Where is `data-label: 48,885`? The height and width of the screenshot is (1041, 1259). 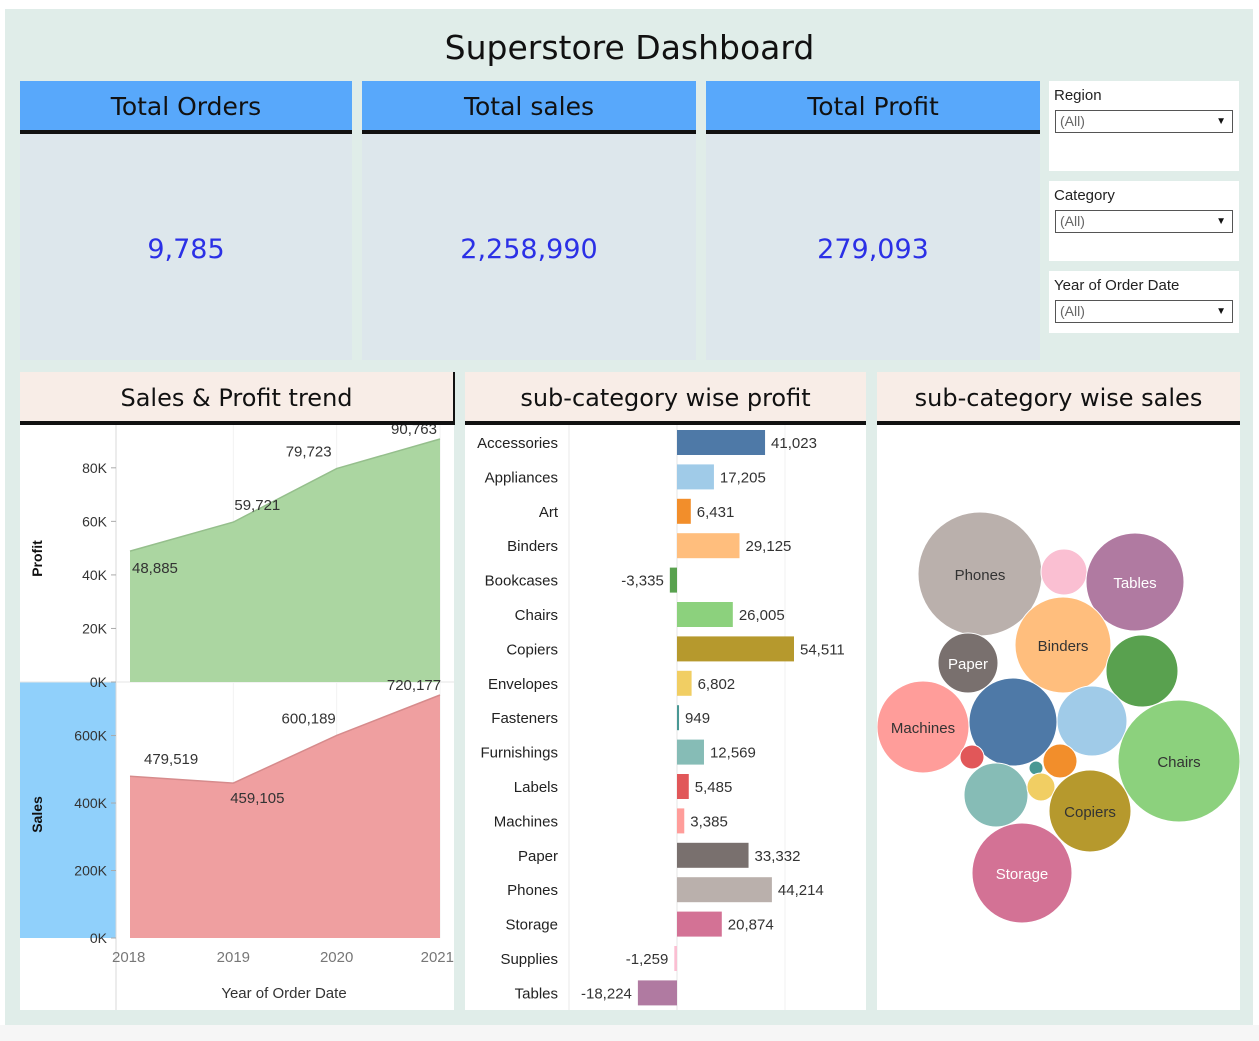 data-label: 48,885 is located at coordinates (155, 568).